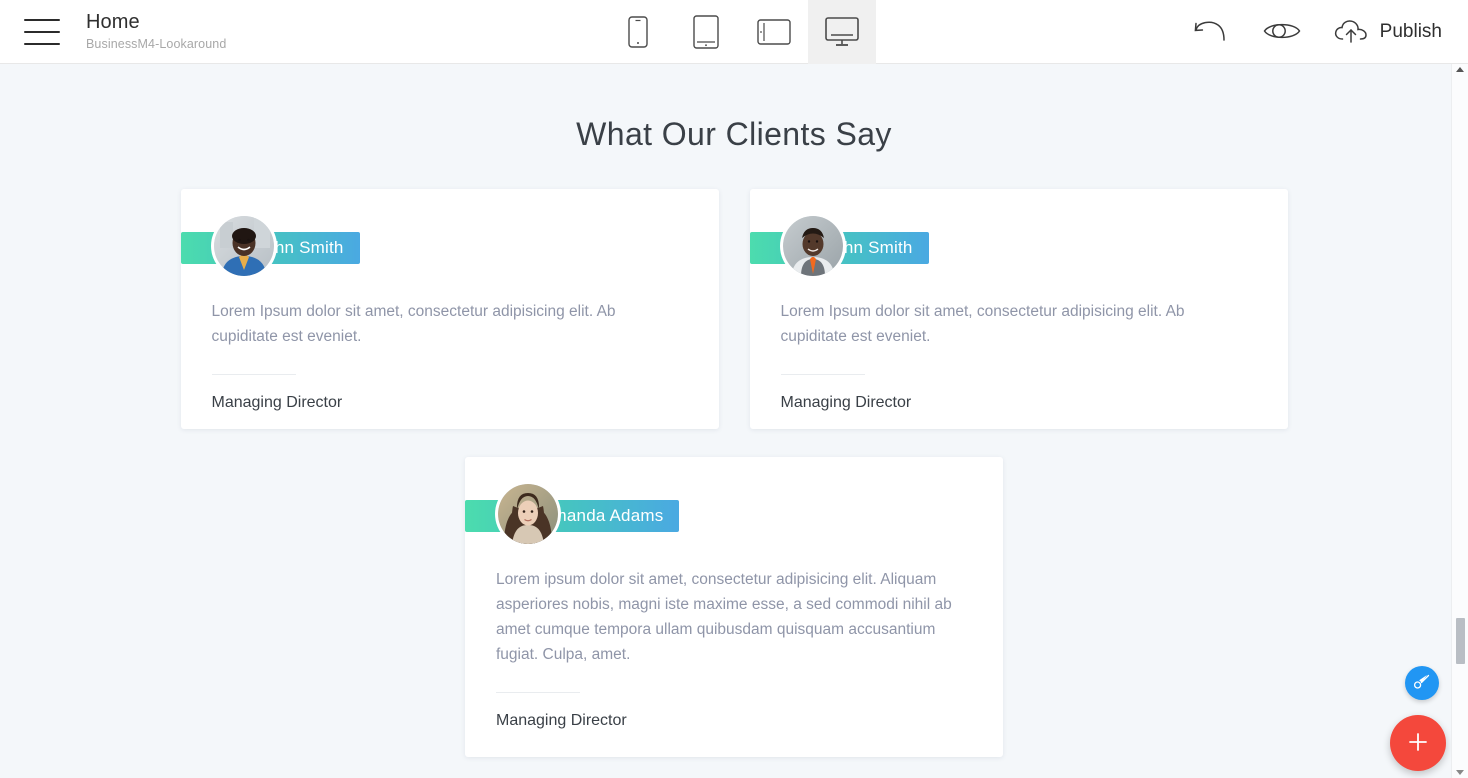 This screenshot has height=778, width=1468. I want to click on style-brush-button, so click(1422, 683).